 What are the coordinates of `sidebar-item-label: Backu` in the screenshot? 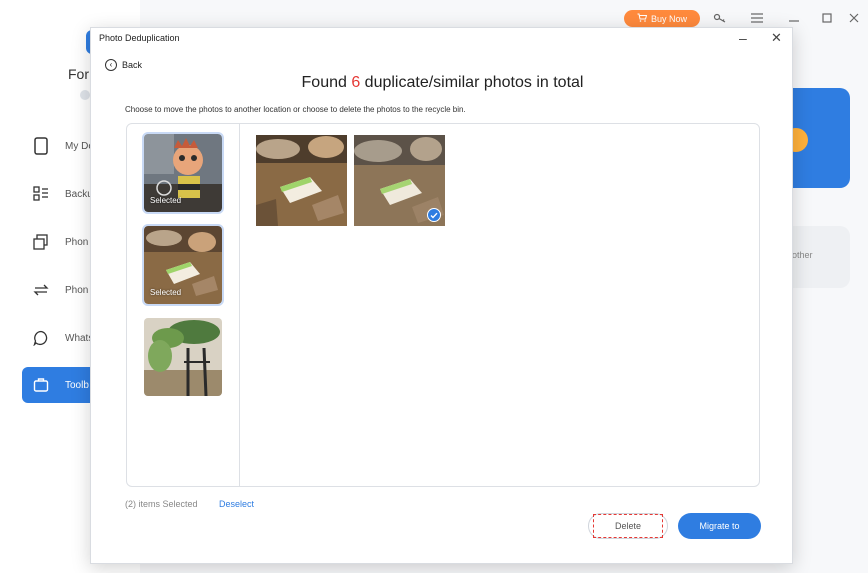 It's located at (79, 194).